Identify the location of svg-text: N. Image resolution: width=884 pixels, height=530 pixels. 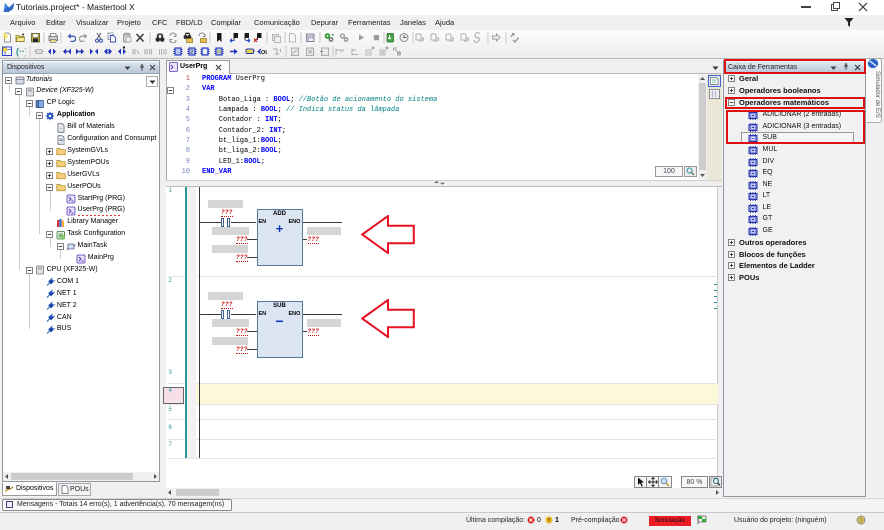
(219, 53).